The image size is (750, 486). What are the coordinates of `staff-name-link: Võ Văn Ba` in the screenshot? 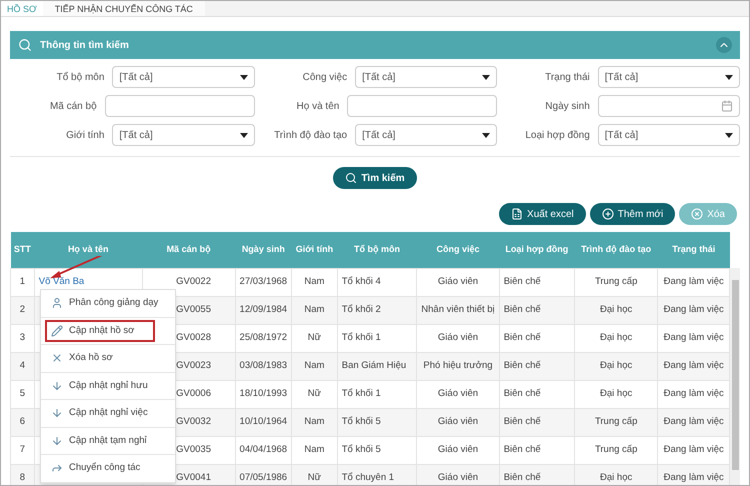 It's located at (61, 281).